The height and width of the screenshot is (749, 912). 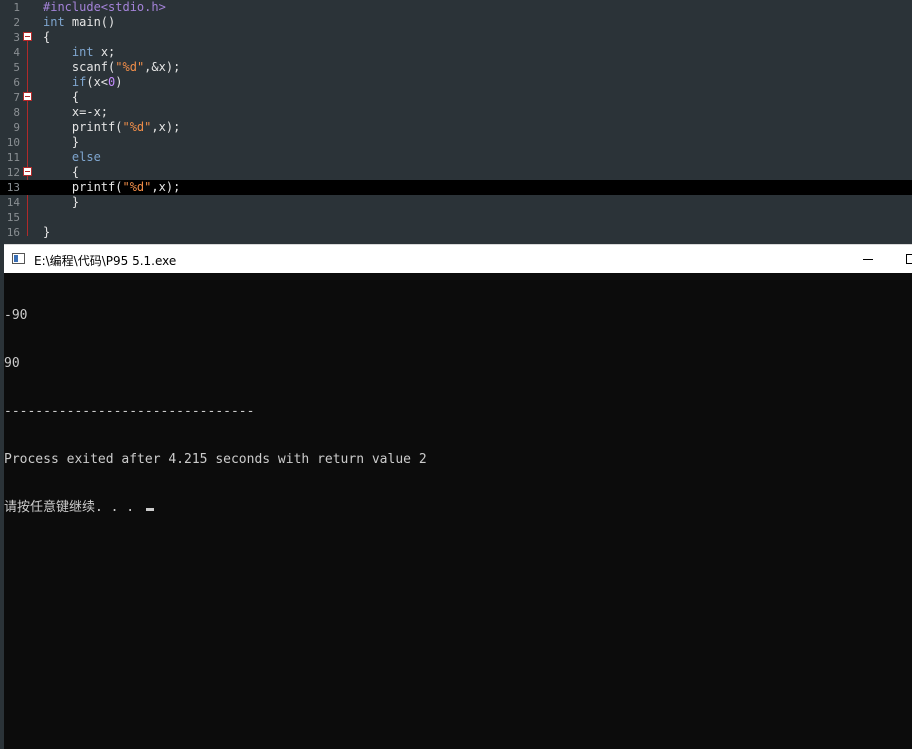 I want to click on code-text: else, so click(x=72, y=157).